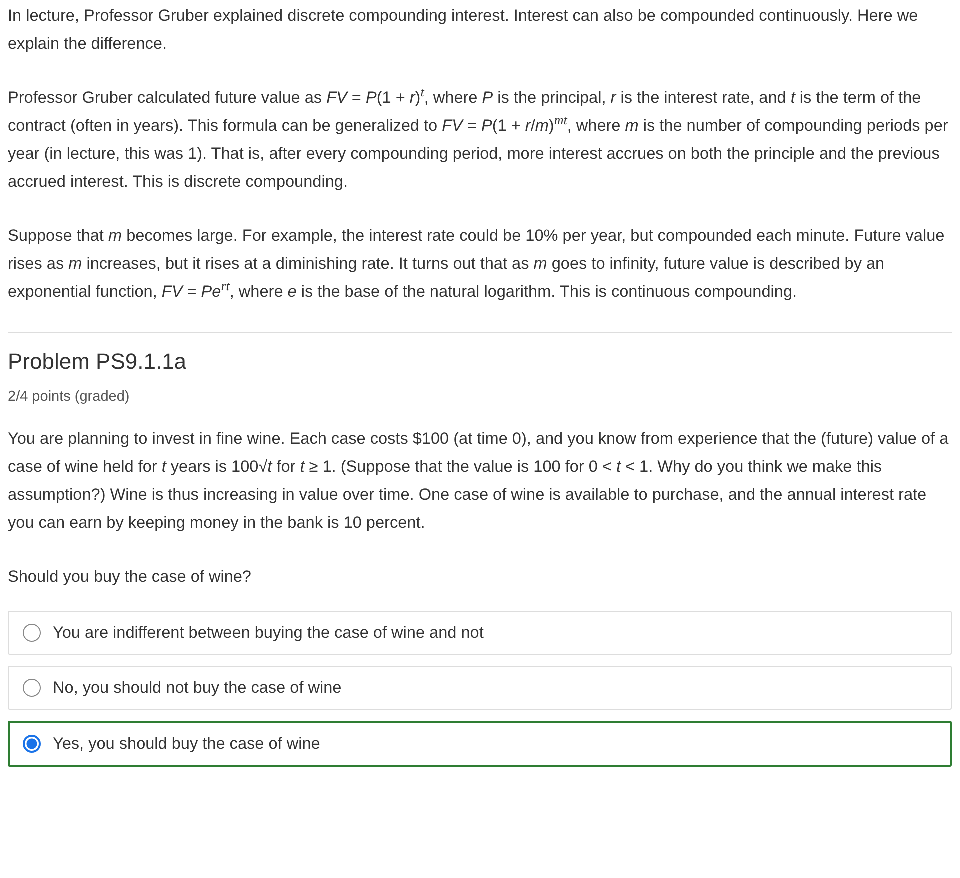  Describe the element at coordinates (69, 397) in the screenshot. I see `points-label: 2/4 points (graded)` at that location.